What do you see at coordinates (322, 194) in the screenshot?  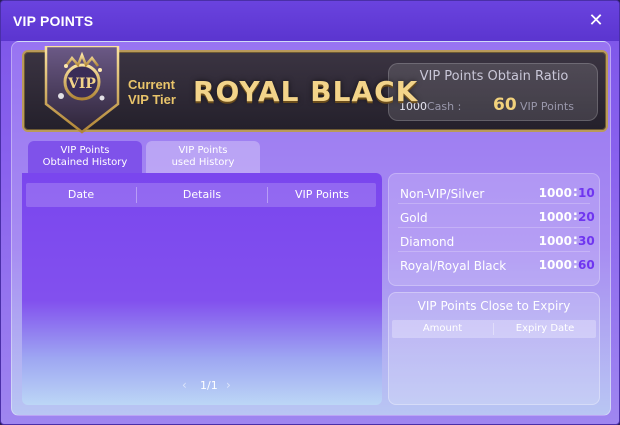 I see `column-vip-points: VIP Points` at bounding box center [322, 194].